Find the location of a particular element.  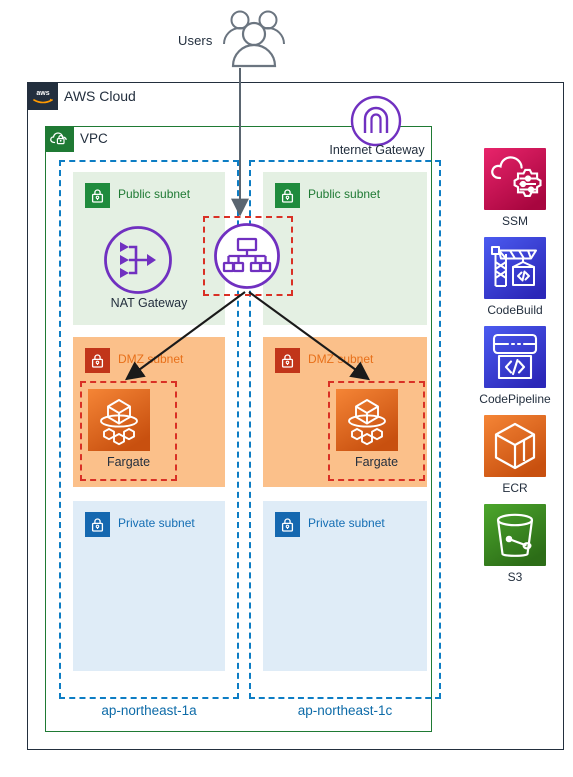

service-icon-rail: SSM CodeBuild CodePipeline ECR S3 is located at coordinates (515, 370).